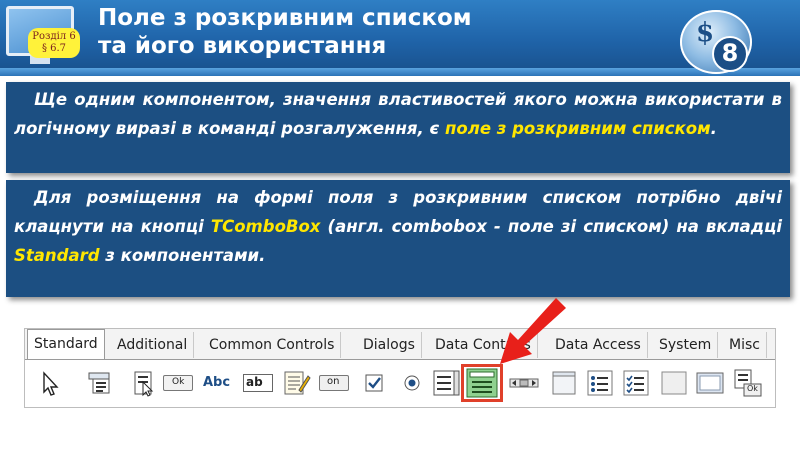 This screenshot has width=800, height=450. Describe the element at coordinates (54, 36) in the screenshot. I see `section-label: Розділ 6` at that location.